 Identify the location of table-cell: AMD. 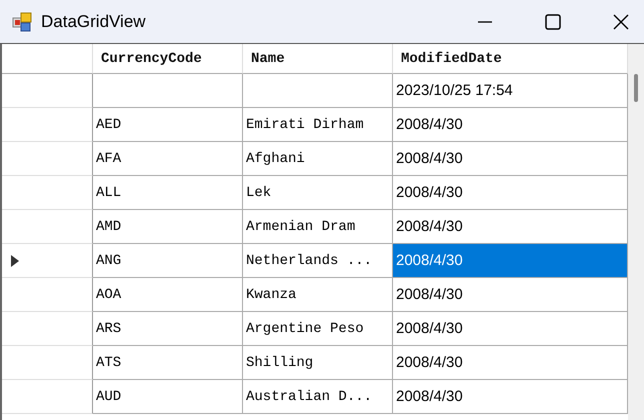
(168, 227).